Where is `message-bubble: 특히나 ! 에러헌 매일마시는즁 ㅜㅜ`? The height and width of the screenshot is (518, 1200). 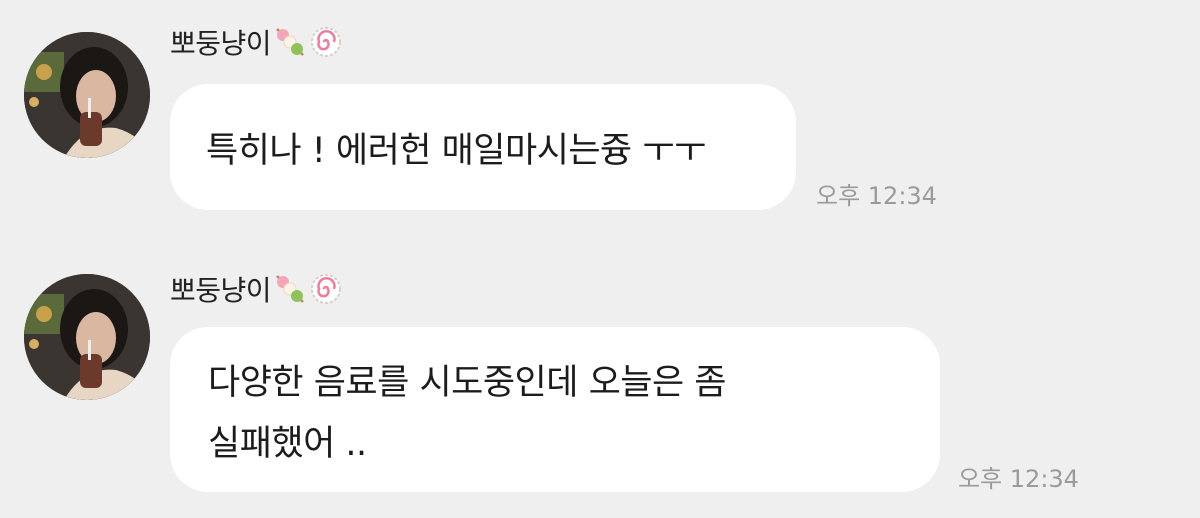
message-bubble: 특히나 ! 에러헌 매일마시는즁 ㅜㅜ is located at coordinates (483, 147).